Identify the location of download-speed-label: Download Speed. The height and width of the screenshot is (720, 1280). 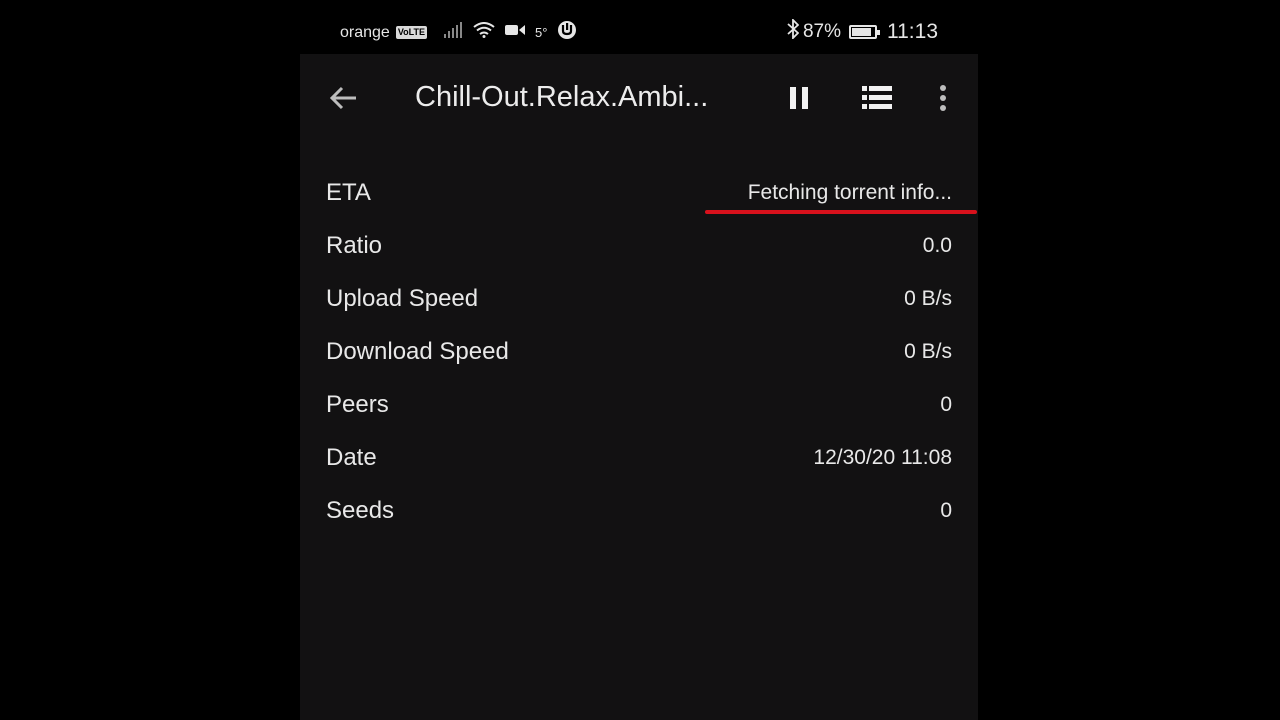
(417, 351).